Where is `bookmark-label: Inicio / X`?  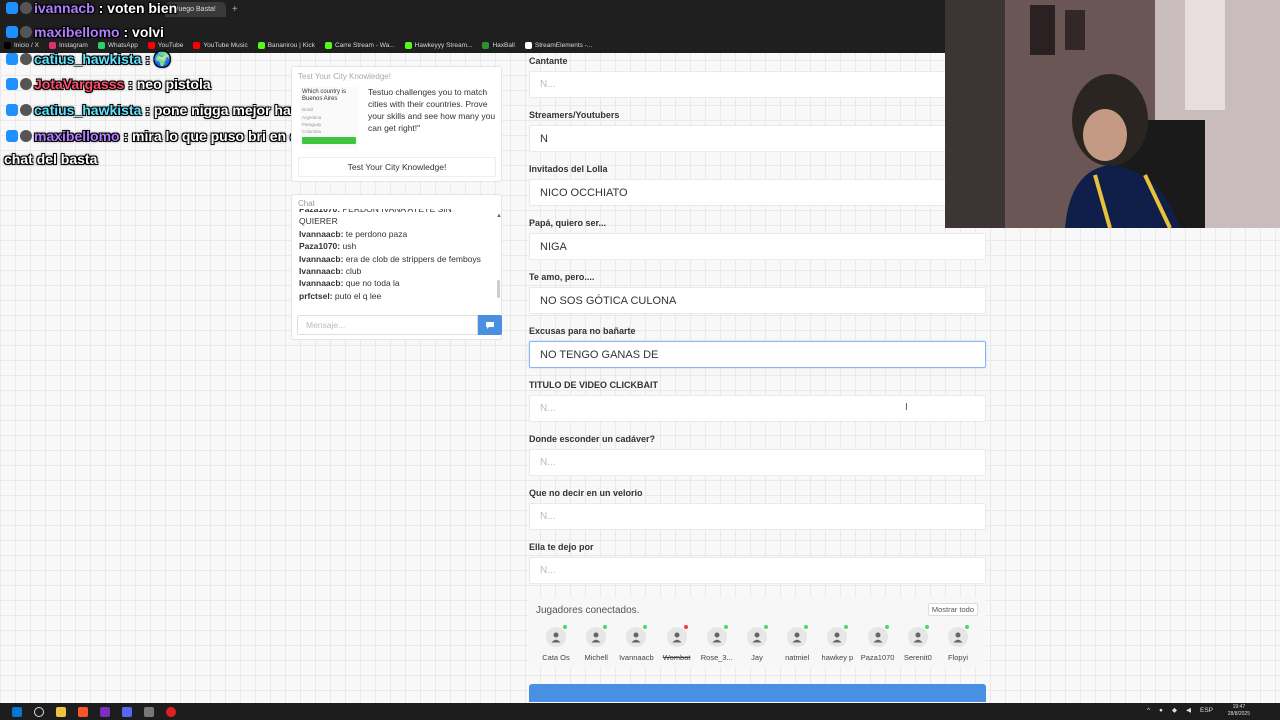 bookmark-label: Inicio / X is located at coordinates (26, 45).